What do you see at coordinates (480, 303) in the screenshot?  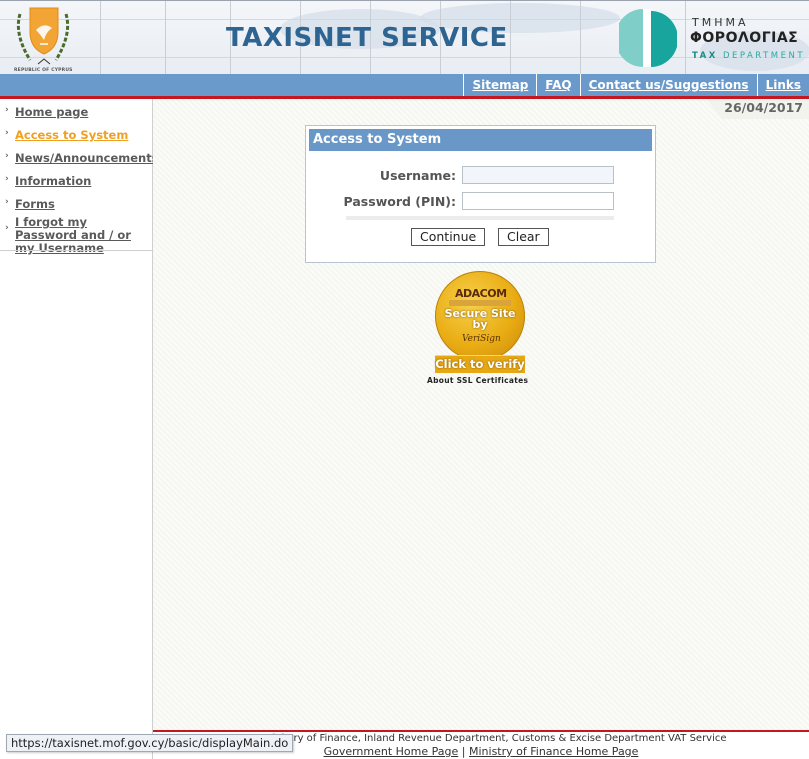 I see `ssl-brand-strip` at bounding box center [480, 303].